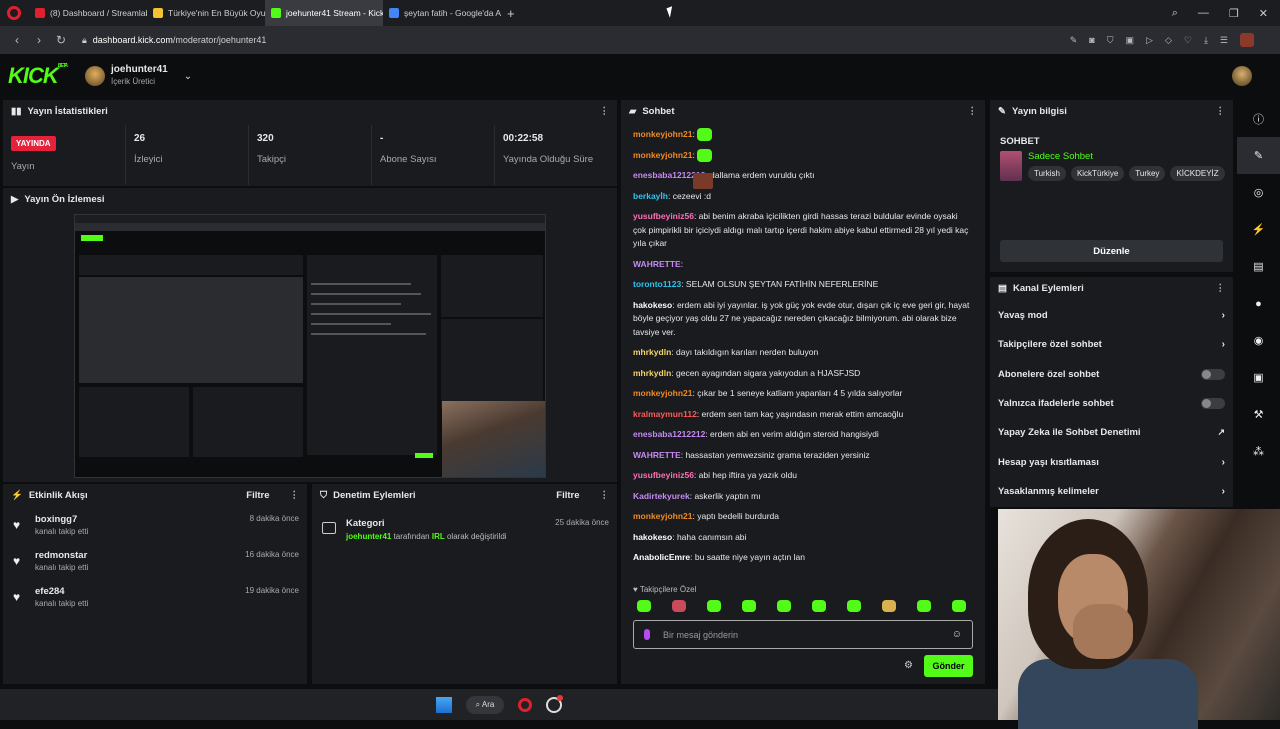  What do you see at coordinates (1147, 173) in the screenshot?
I see `stream-tag: Turkey` at bounding box center [1147, 173].